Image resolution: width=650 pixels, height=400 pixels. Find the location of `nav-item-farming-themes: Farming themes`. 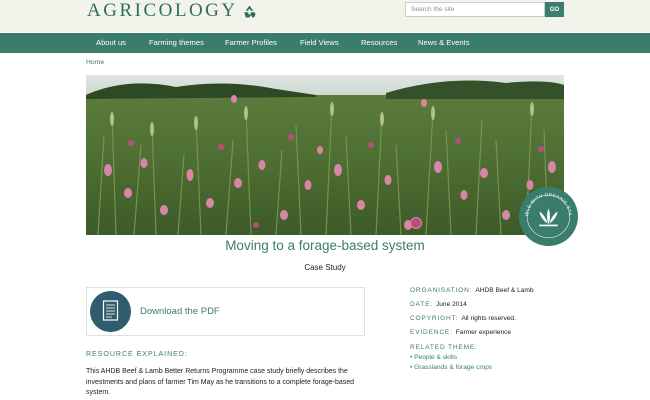

nav-item-farming-themes: Farming themes is located at coordinates (176, 43).